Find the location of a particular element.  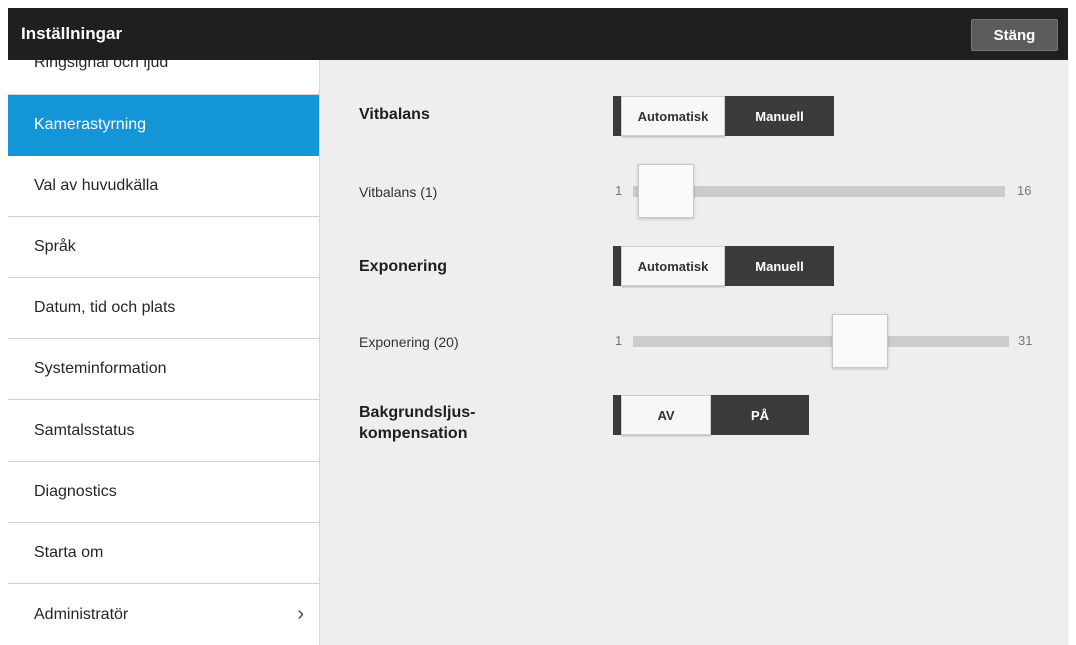

sidebar-item-date-time-location: Datum, tid och plats is located at coordinates (163, 308).